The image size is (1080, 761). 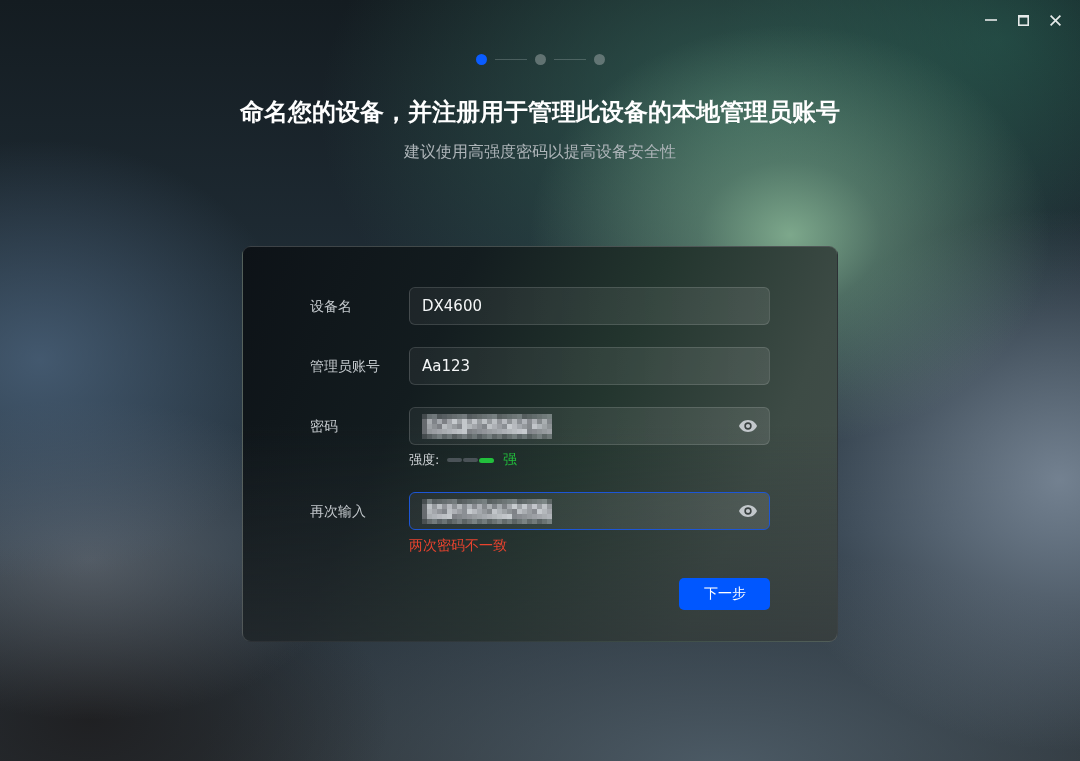 What do you see at coordinates (589, 306) in the screenshot?
I see `text-field: DX4600` at bounding box center [589, 306].